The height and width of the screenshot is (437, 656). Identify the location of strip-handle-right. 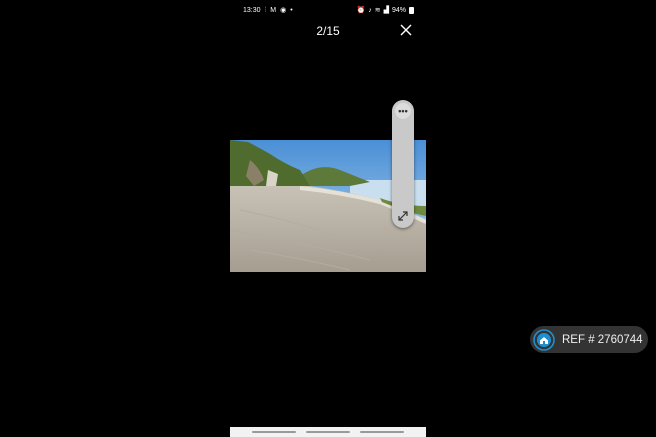
(382, 432).